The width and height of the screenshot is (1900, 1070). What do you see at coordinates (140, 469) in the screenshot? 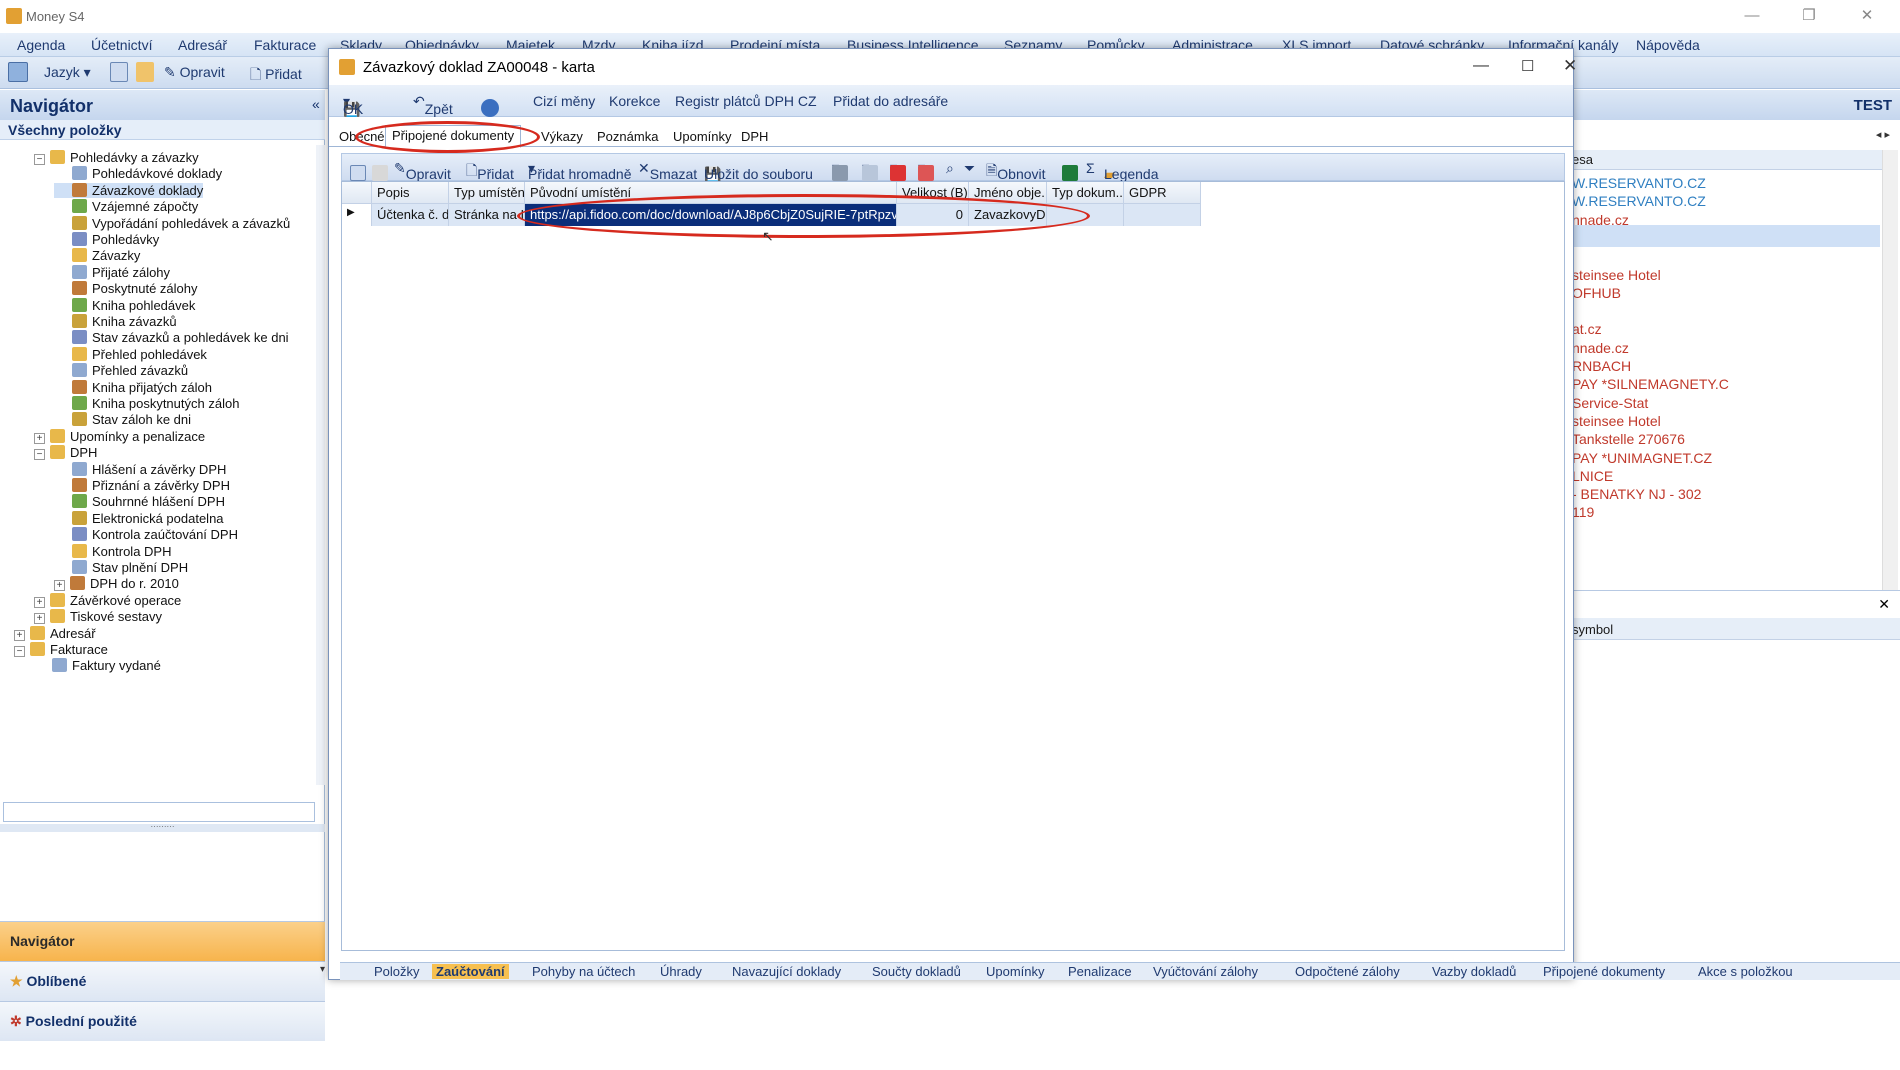
I see `tree-item: Hlášení a závěrky DPH` at bounding box center [140, 469].